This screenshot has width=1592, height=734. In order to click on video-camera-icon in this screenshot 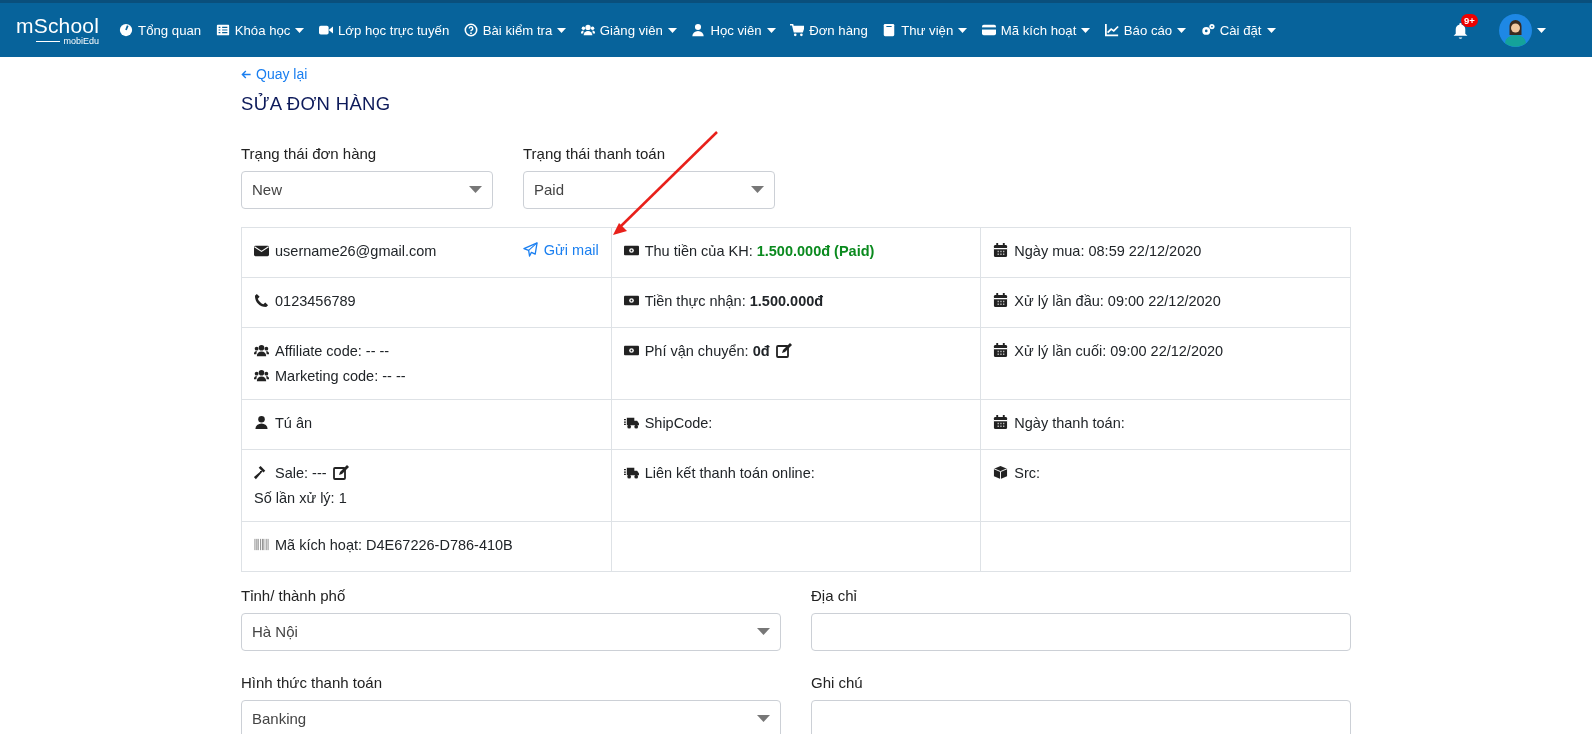, I will do `click(325, 30)`.